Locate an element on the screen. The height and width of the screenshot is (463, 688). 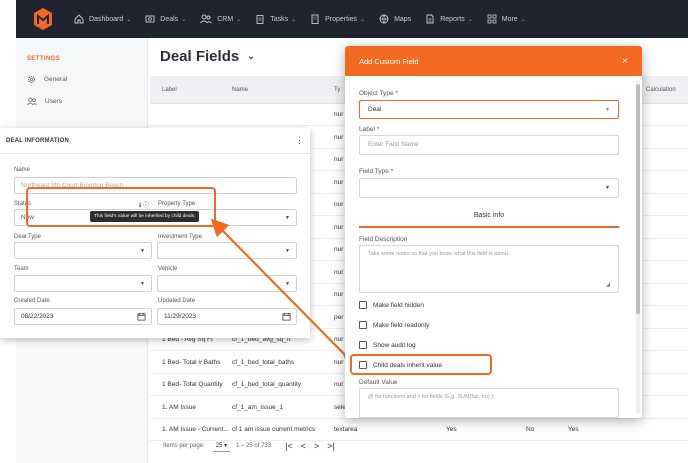
resize-handle-icon: ◢ is located at coordinates (608, 285).